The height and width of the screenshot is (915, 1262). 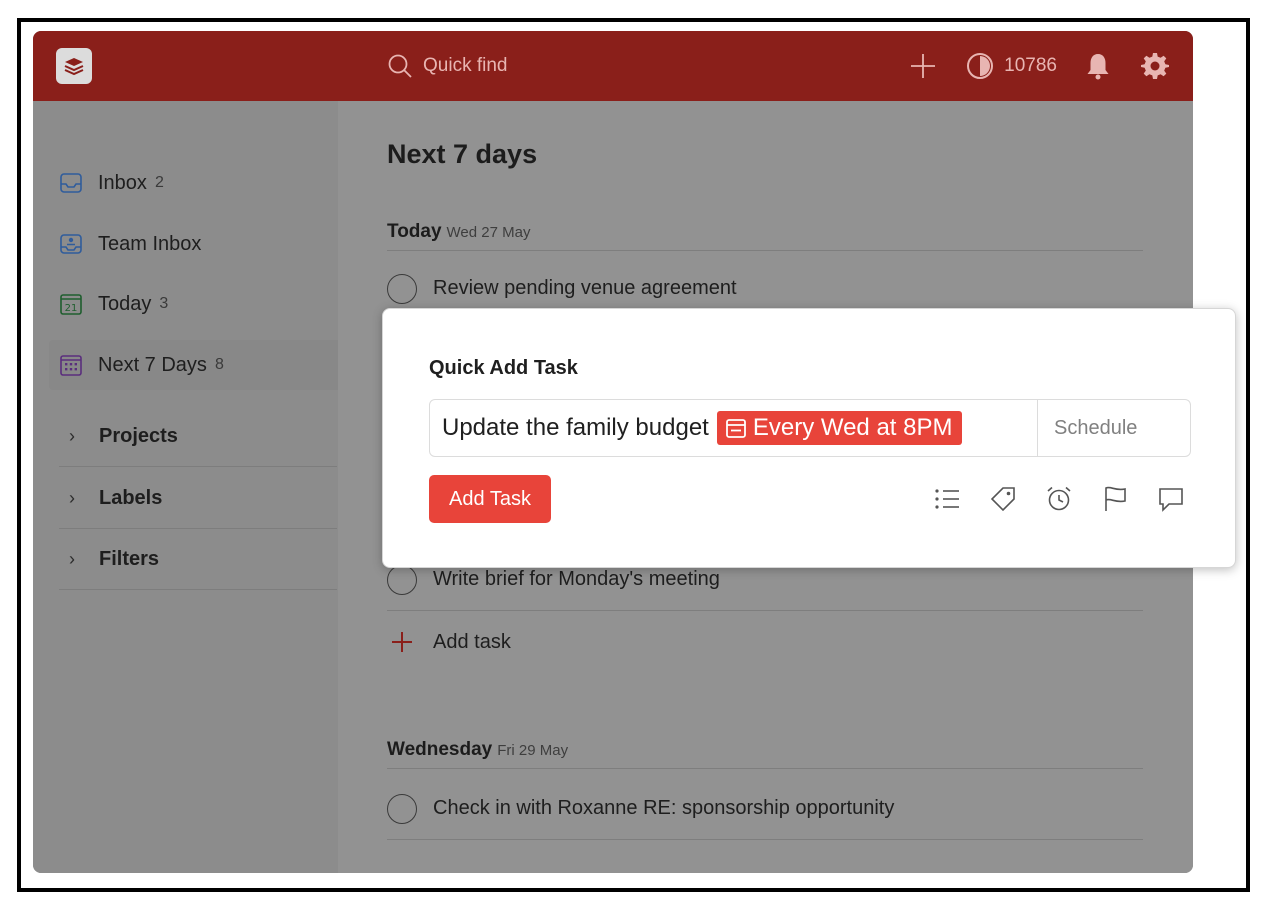 I want to click on task-text: Review pending venue agreement, so click(x=585, y=288).